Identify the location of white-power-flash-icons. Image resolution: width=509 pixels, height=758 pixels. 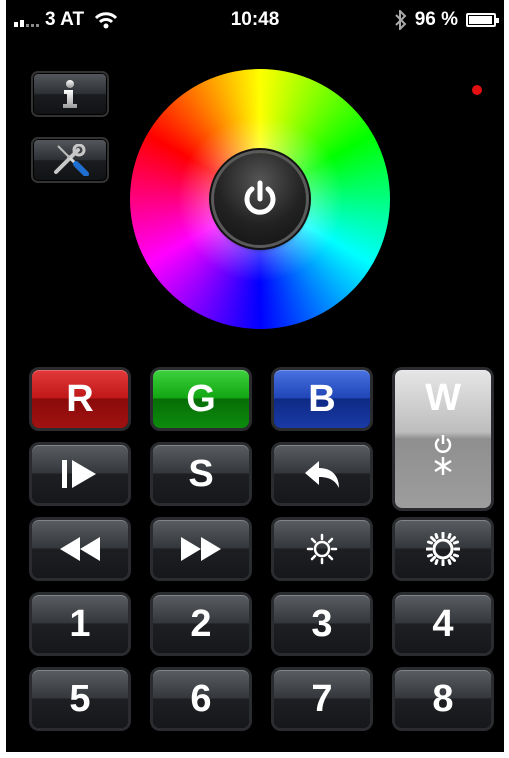
(443, 455).